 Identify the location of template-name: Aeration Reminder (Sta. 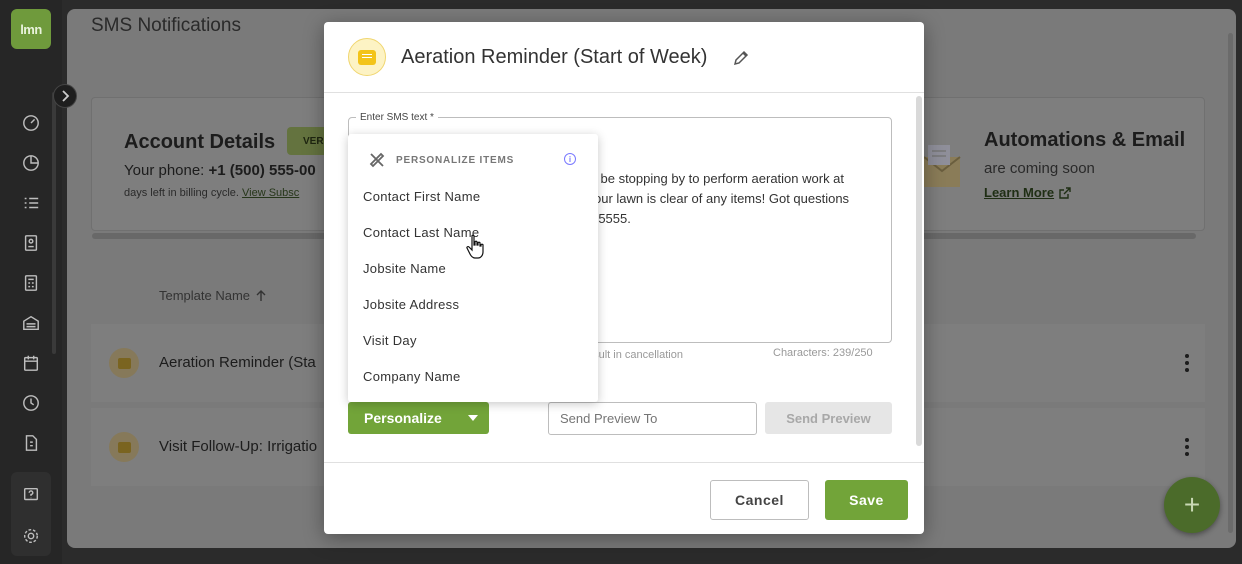
(237, 362).